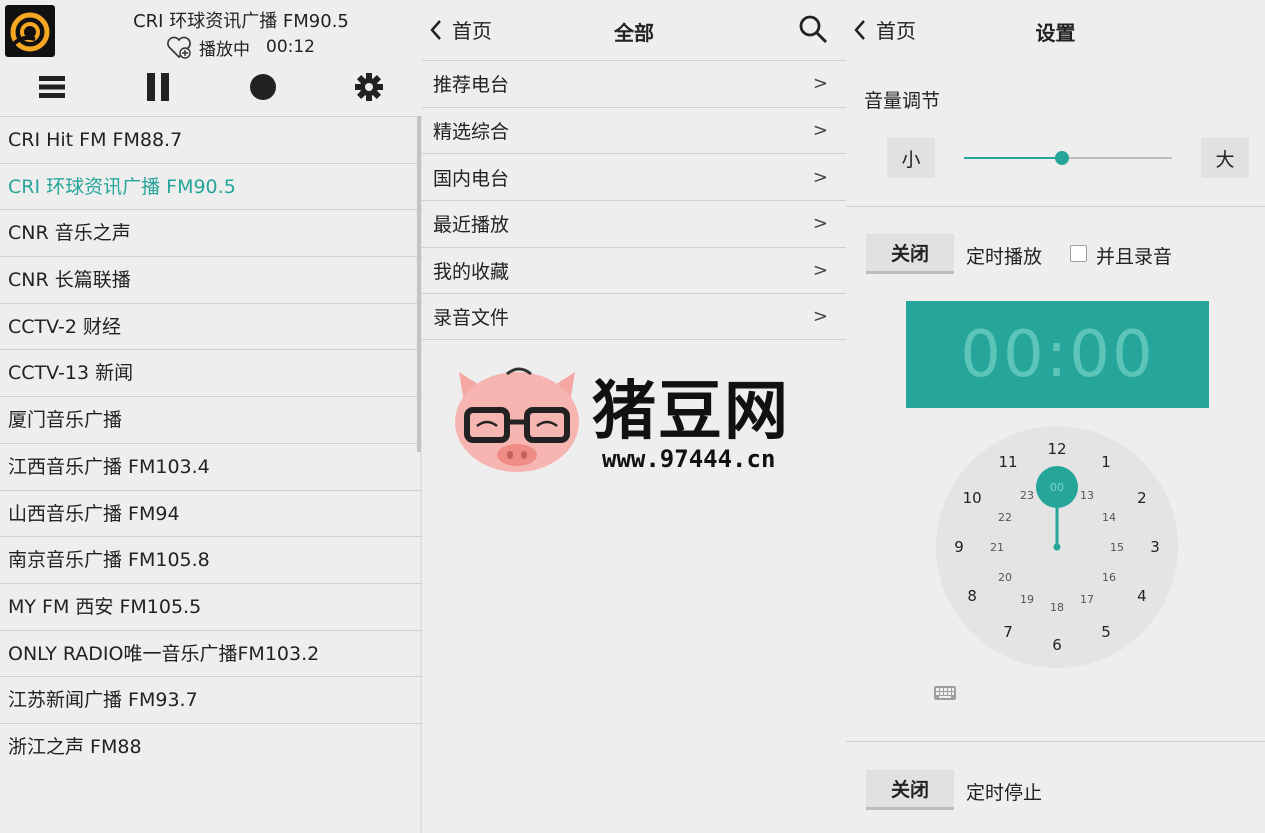 The width and height of the screenshot is (1265, 833). I want to click on time-display-value: 00:00, so click(1057, 354).